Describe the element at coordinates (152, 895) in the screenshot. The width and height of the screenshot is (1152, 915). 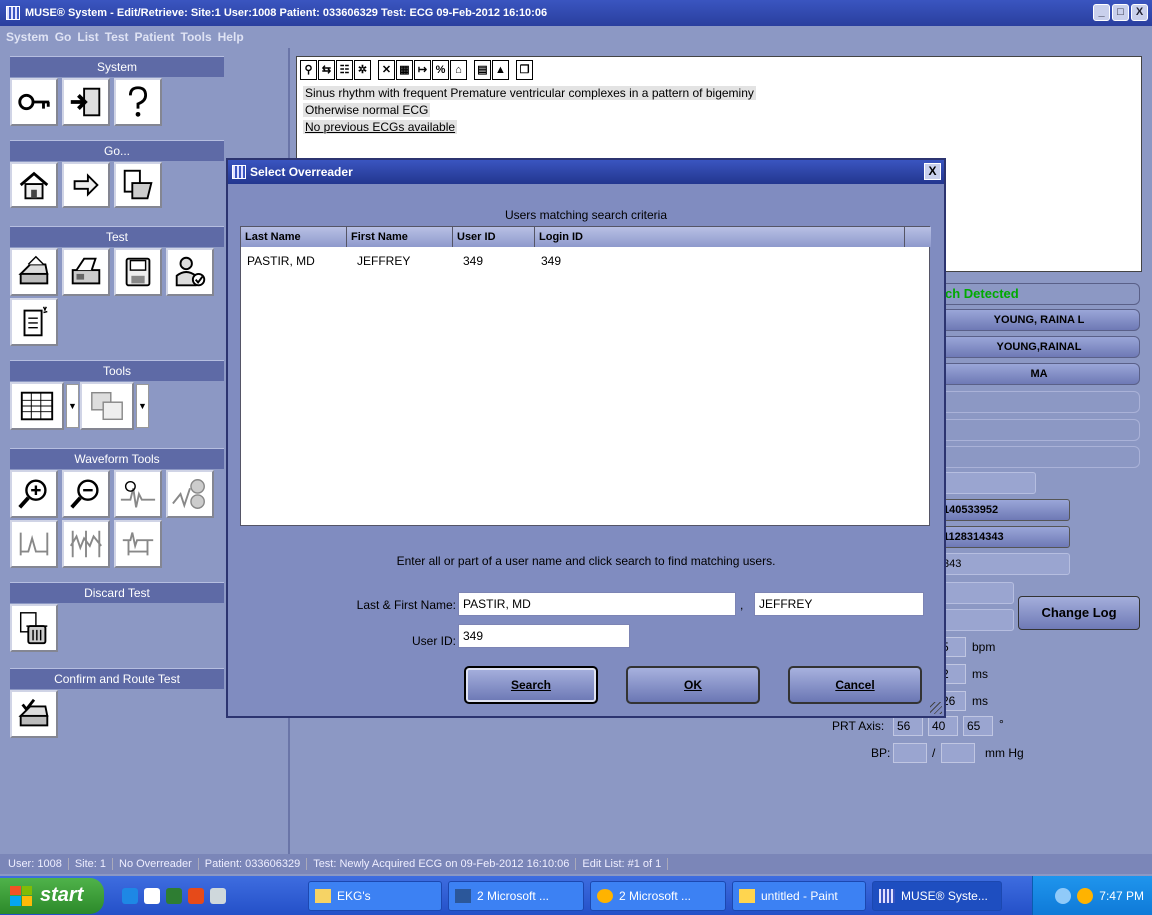
I see `chrome-icon` at that location.